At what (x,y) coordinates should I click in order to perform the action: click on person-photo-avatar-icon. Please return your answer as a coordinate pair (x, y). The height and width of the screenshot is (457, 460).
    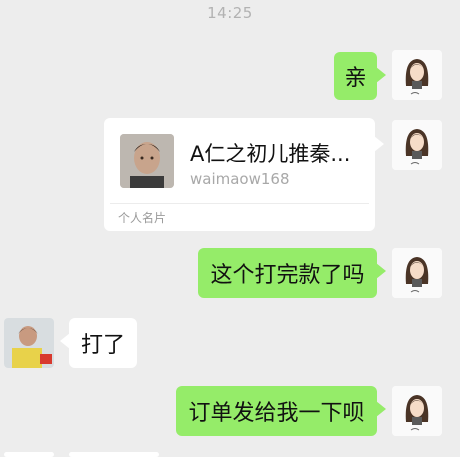
    Looking at the image, I should click on (29, 343).